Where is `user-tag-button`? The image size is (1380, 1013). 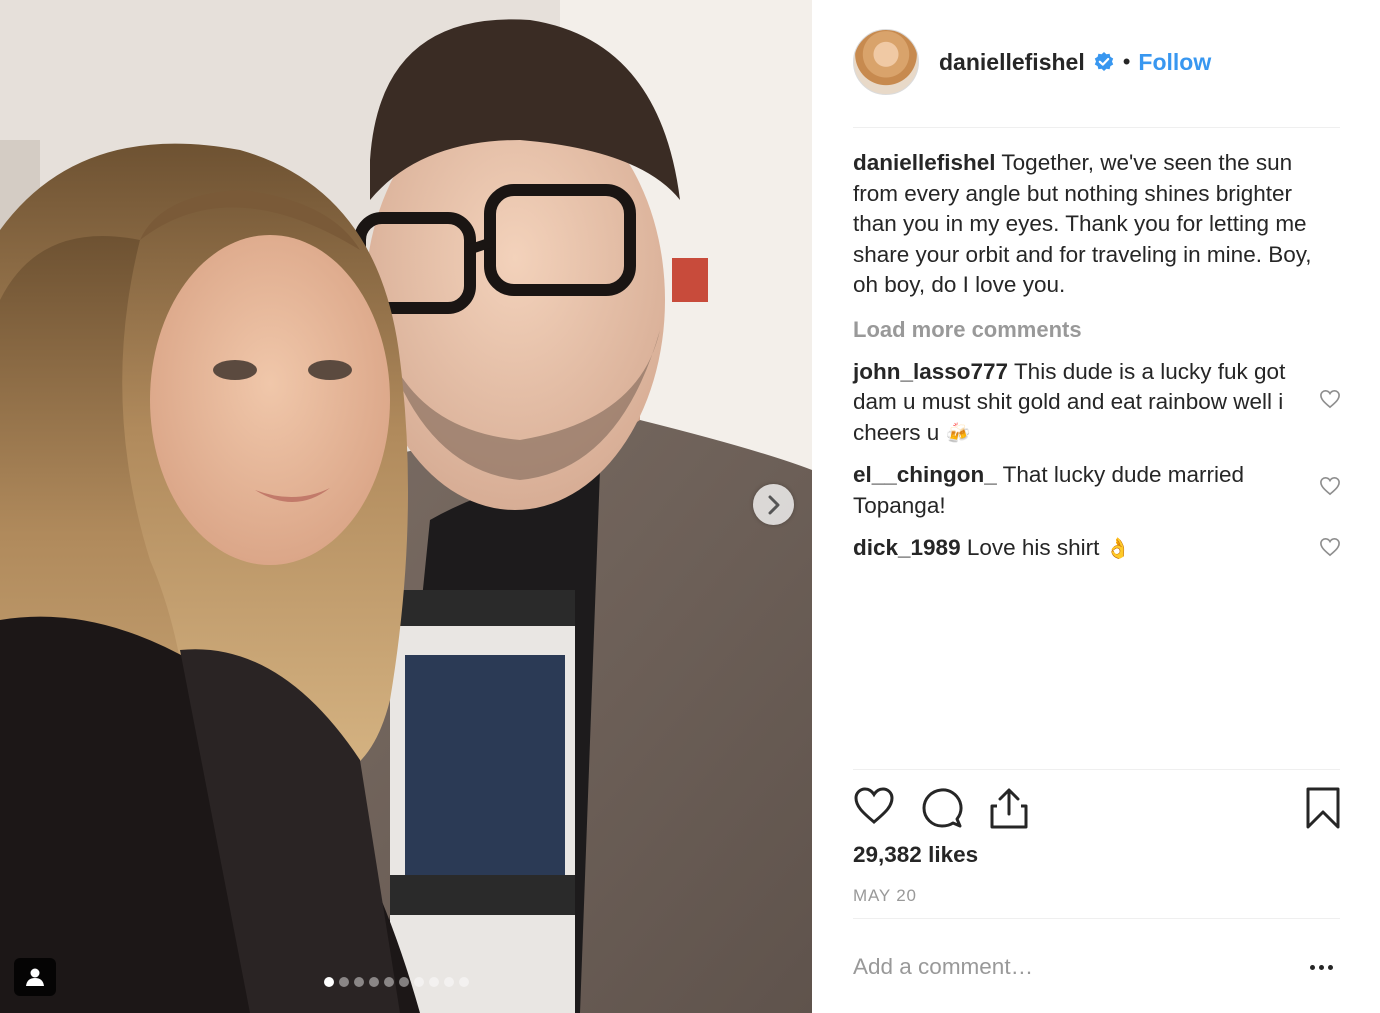
user-tag-button is located at coordinates (35, 977).